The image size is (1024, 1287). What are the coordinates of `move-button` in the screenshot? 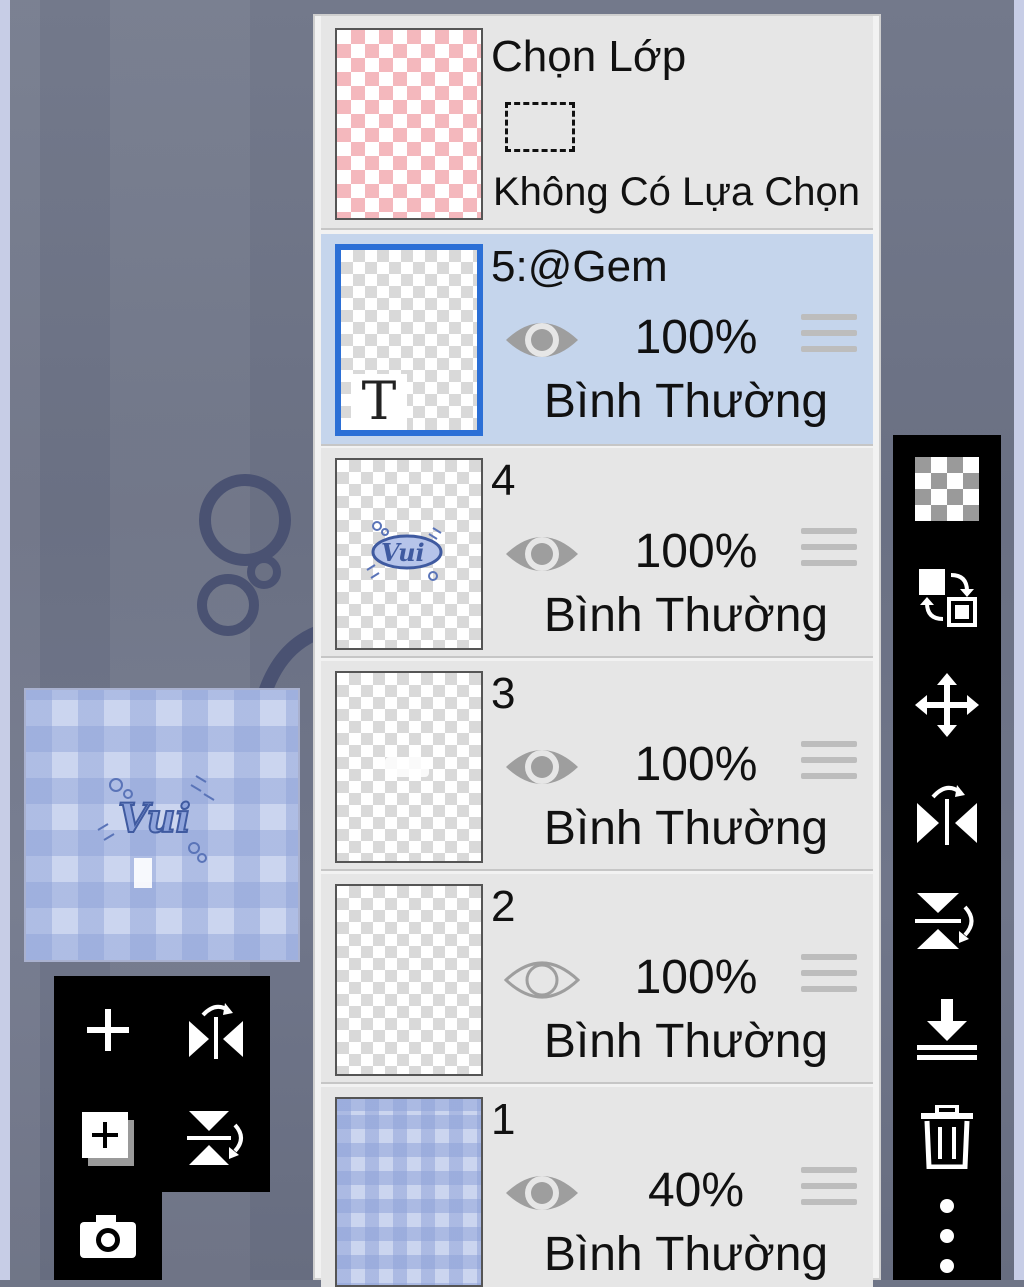 It's located at (947, 705).